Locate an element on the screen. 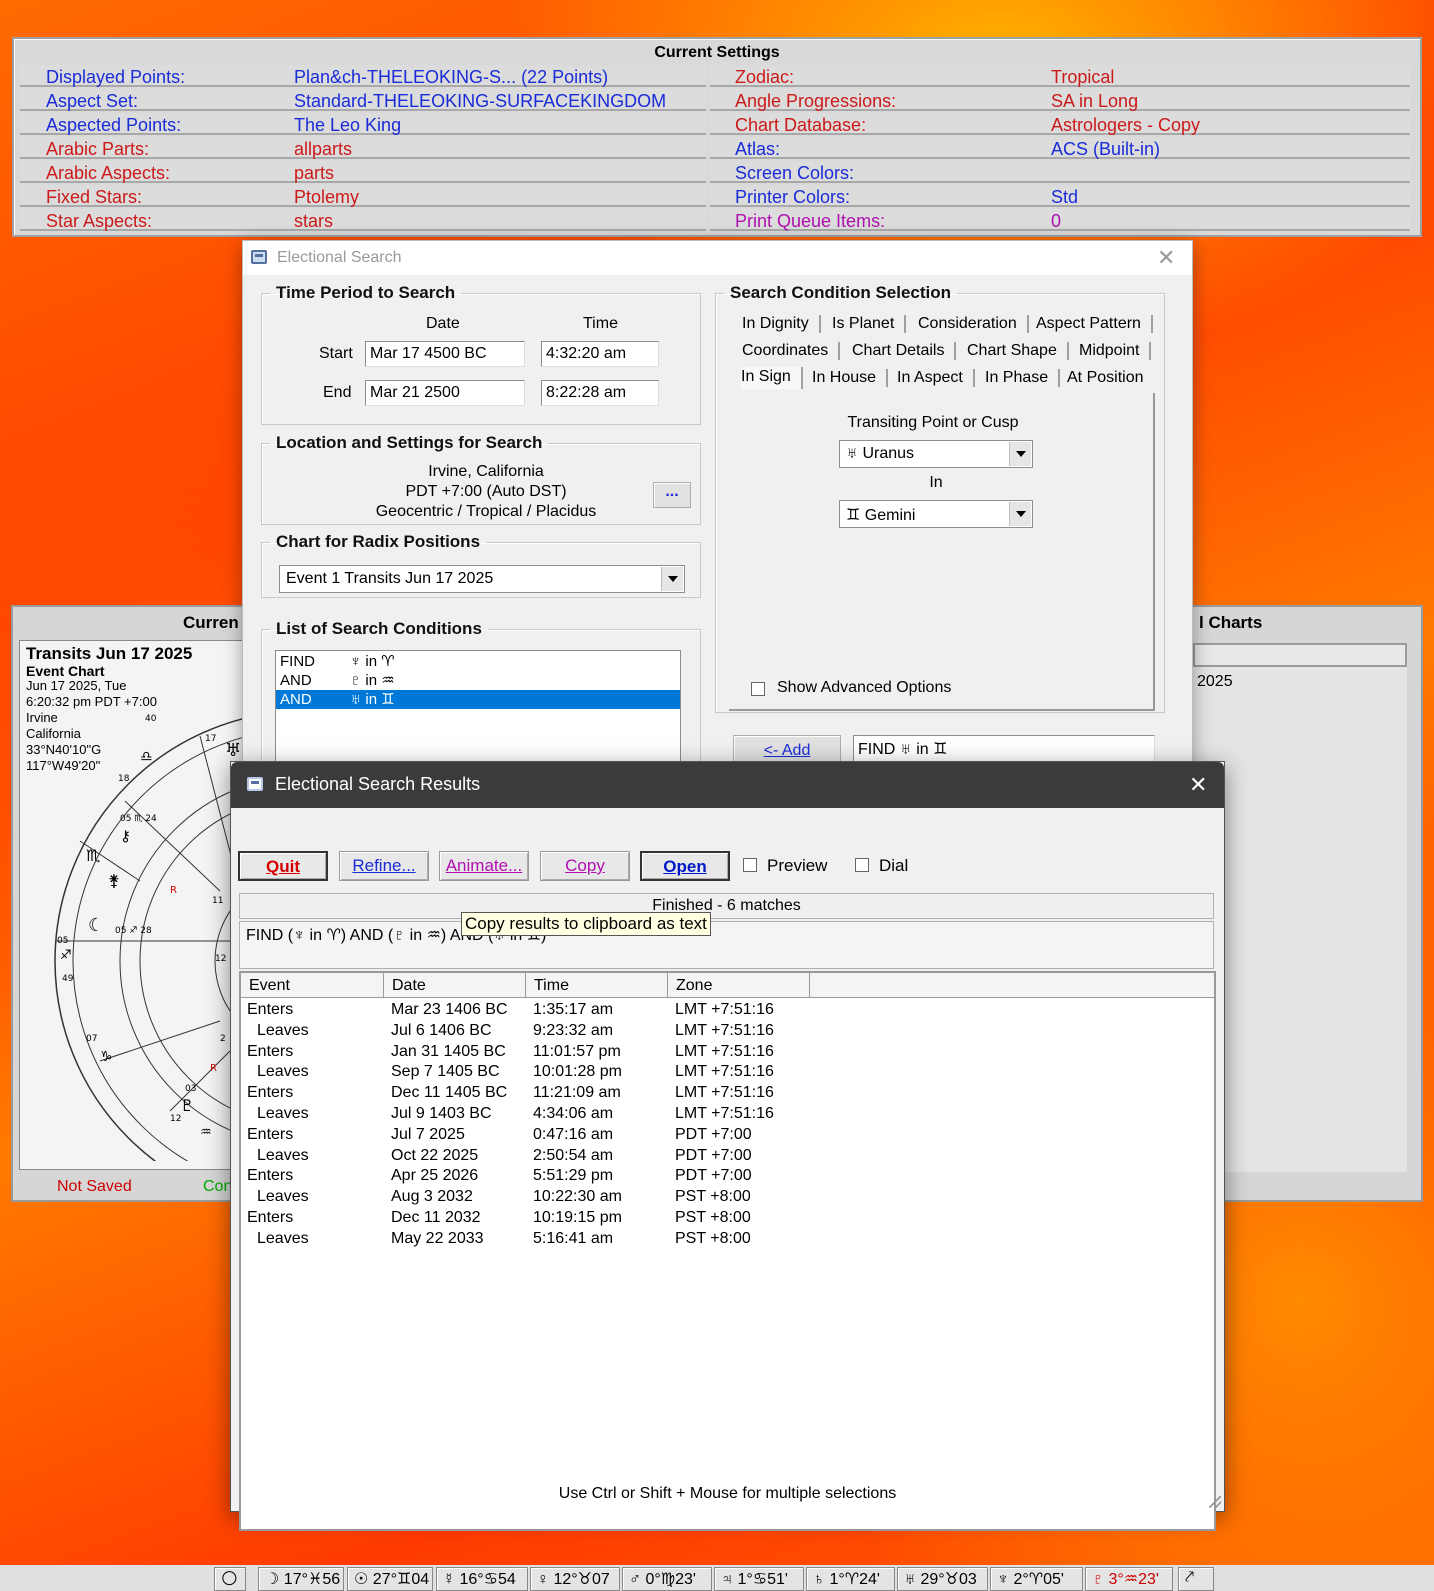 This screenshot has width=1434, height=1591. row-date: May 22 2033 is located at coordinates (437, 1238).